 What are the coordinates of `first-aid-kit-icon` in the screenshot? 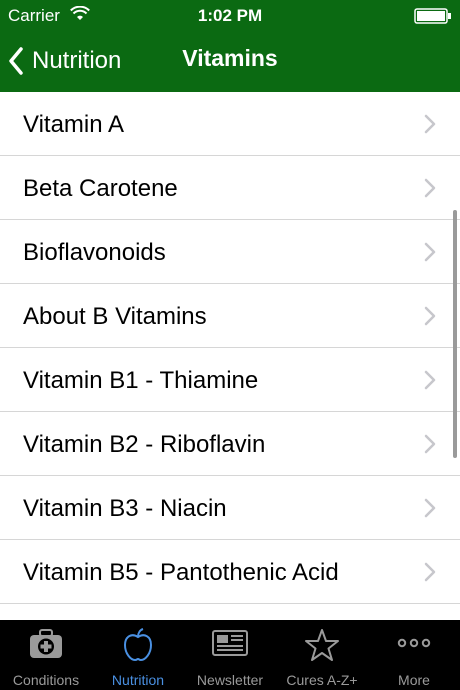 It's located at (46, 644).